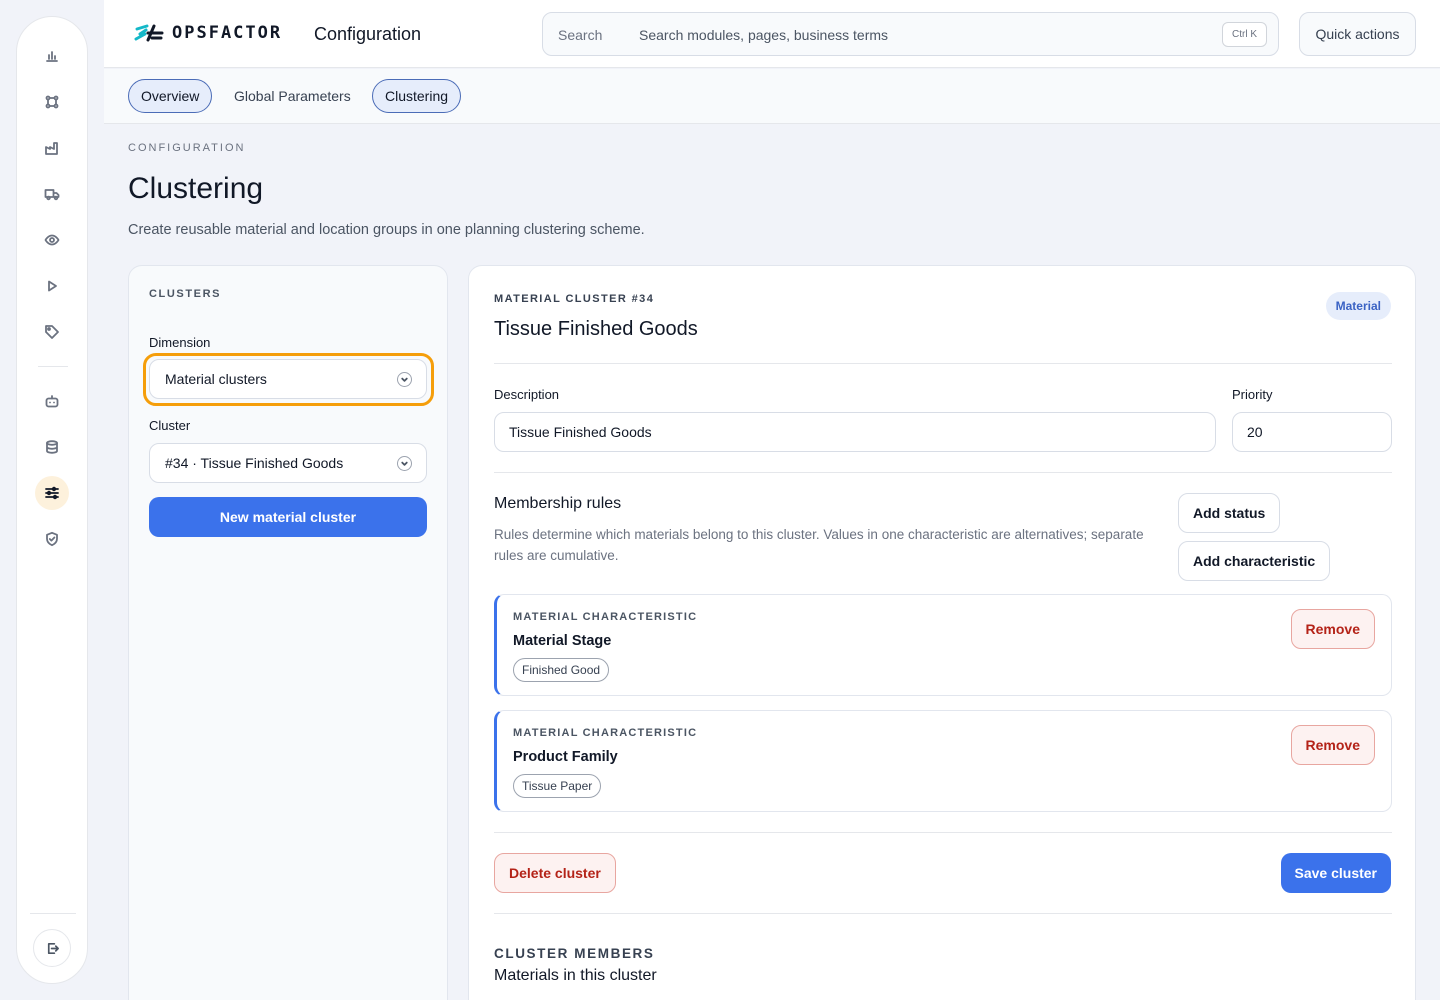  Describe the element at coordinates (555, 873) in the screenshot. I see `delete-cluster-button: Delete cluster` at that location.